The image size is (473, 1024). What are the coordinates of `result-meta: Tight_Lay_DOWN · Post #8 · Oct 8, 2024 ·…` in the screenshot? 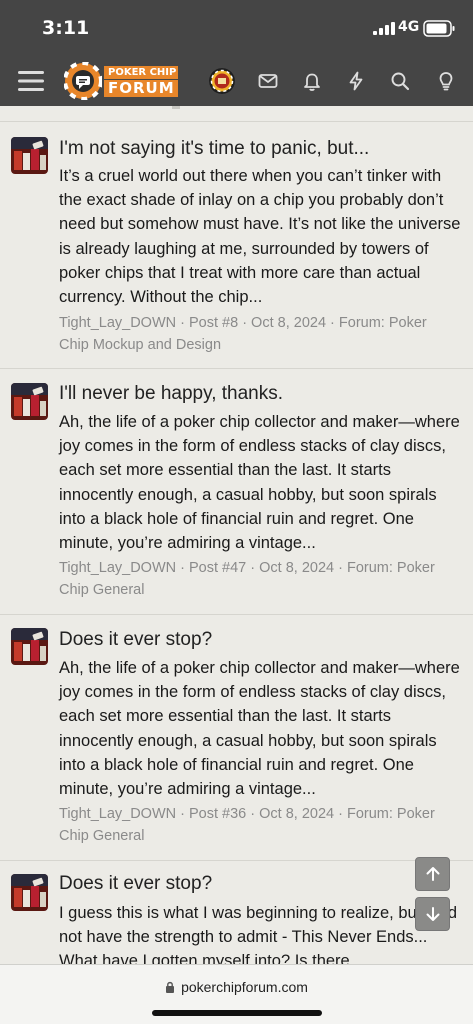 It's located at (243, 334).